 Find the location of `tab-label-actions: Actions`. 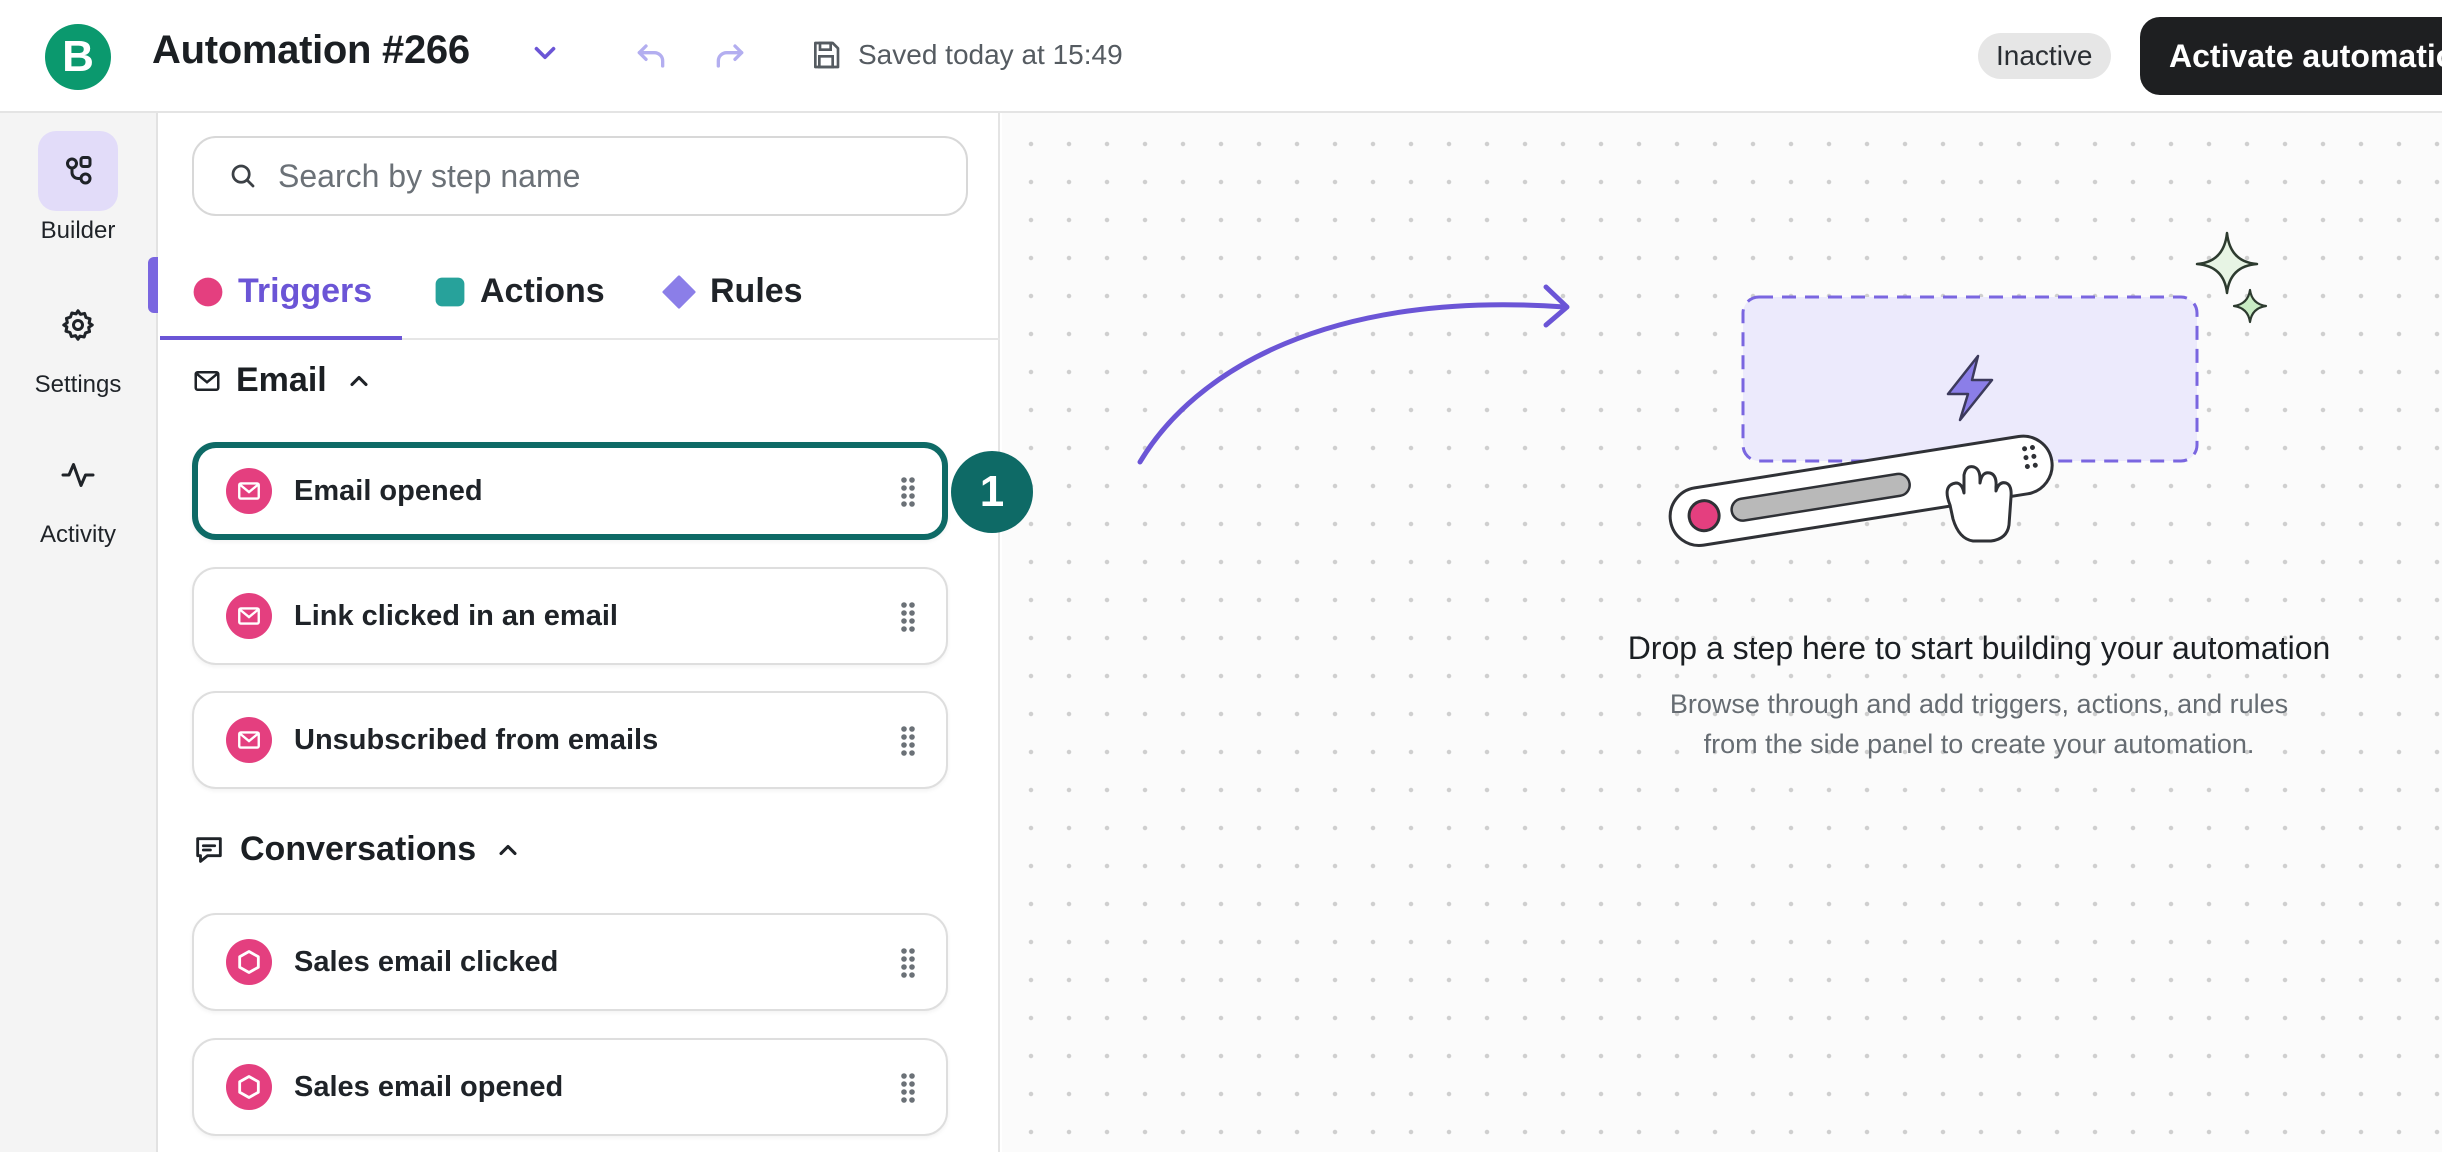

tab-label-actions: Actions is located at coordinates (542, 291).